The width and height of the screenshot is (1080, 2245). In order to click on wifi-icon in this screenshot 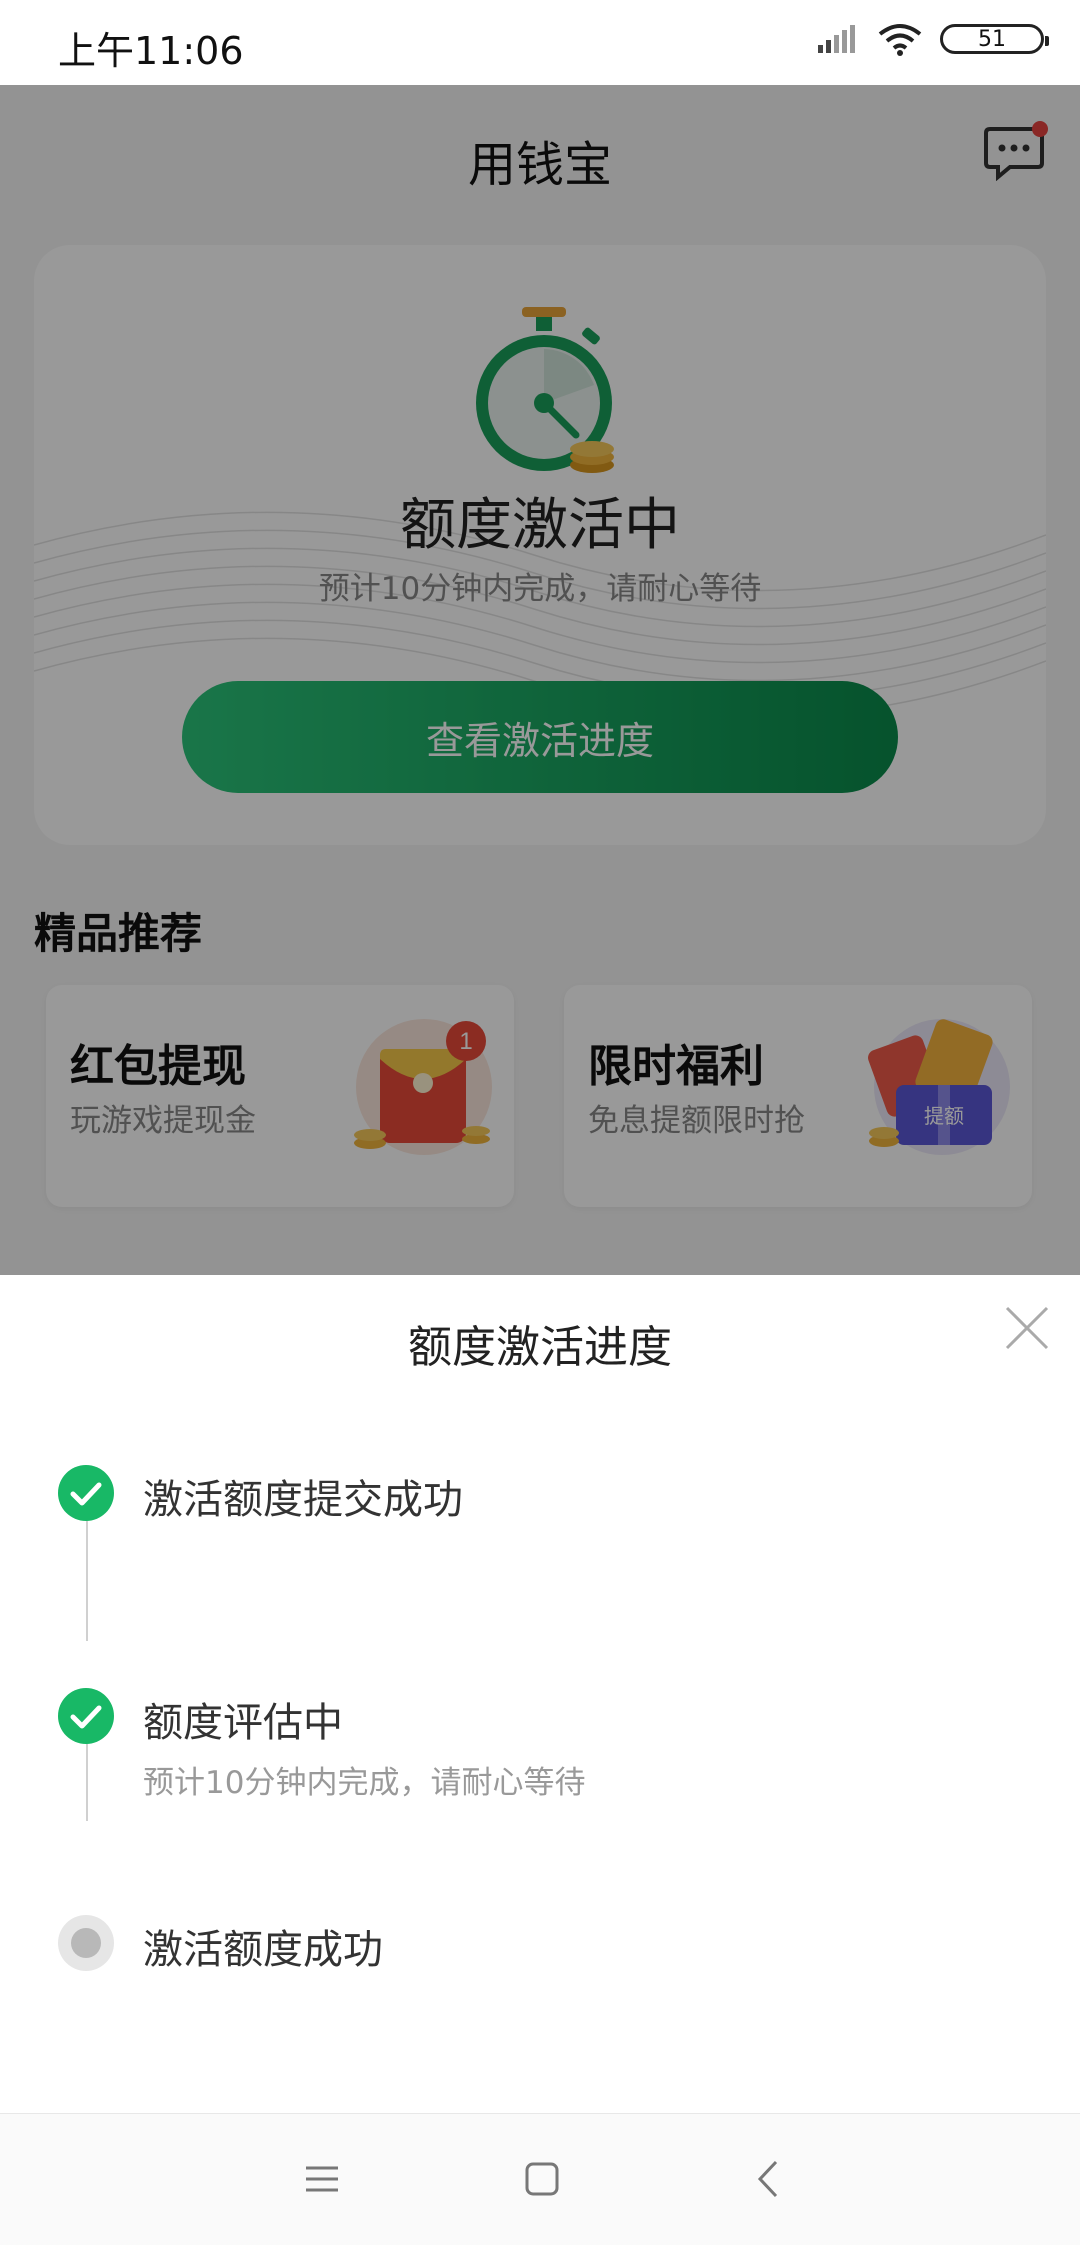, I will do `click(900, 40)`.